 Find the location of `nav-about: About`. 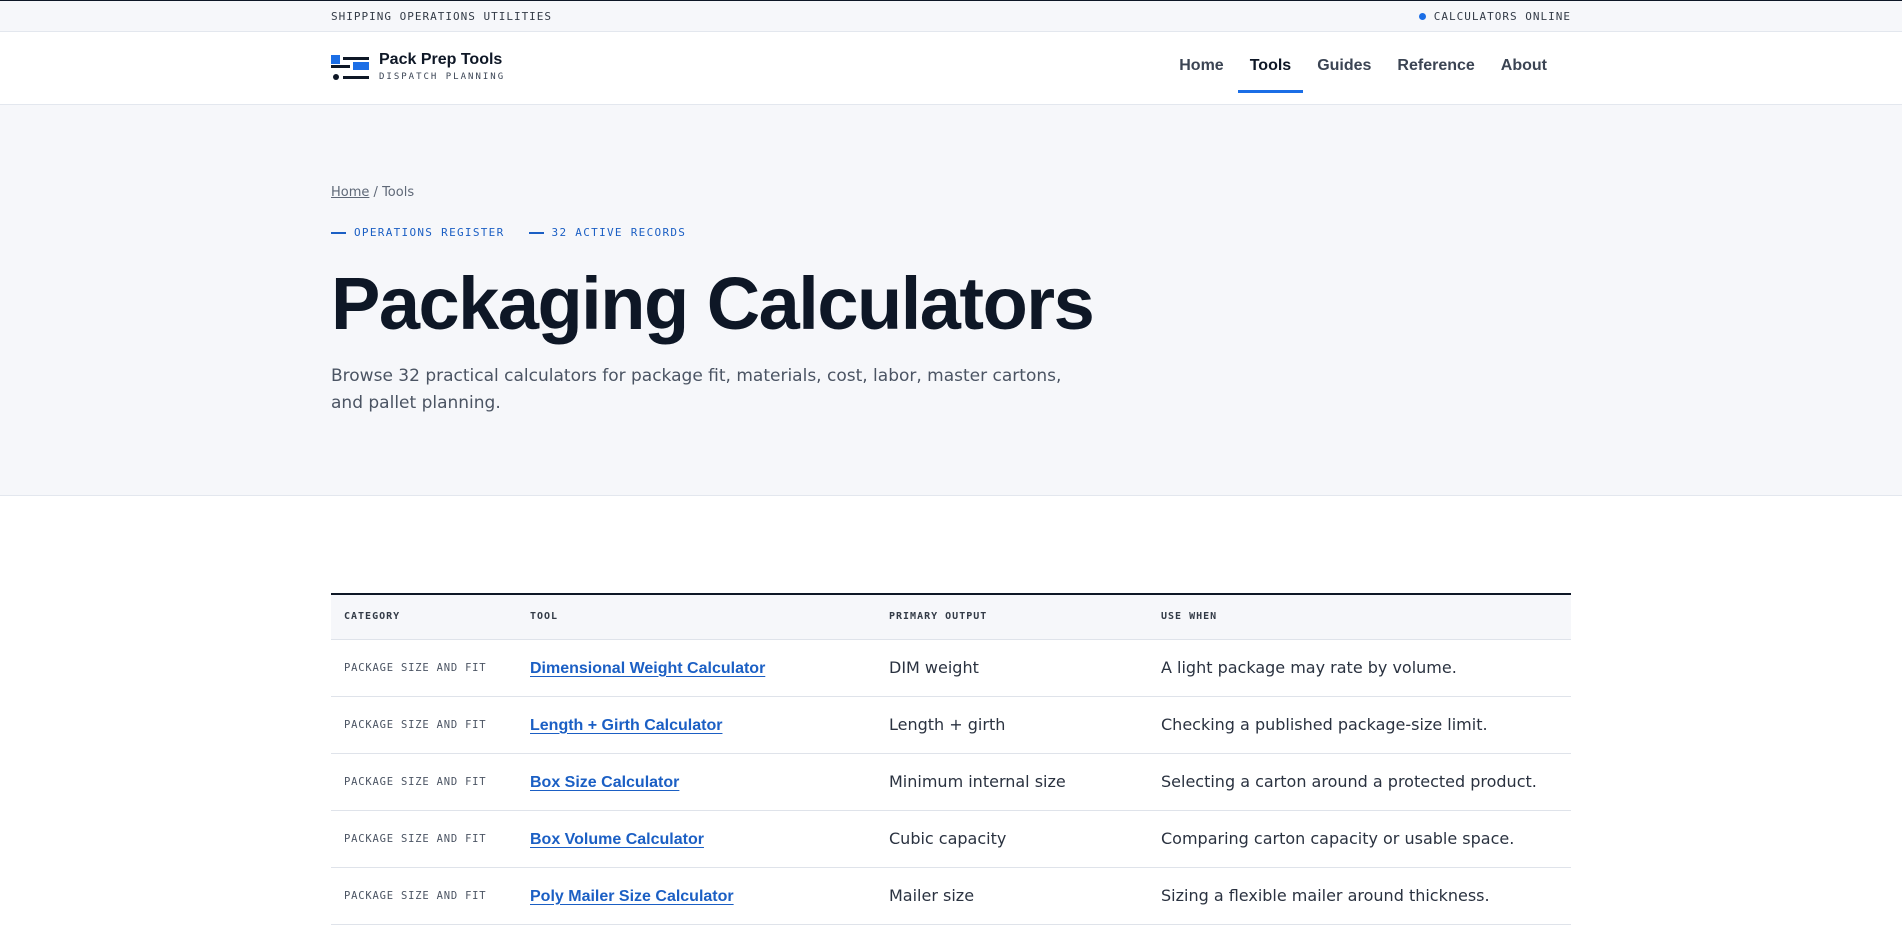

nav-about: About is located at coordinates (1524, 68).